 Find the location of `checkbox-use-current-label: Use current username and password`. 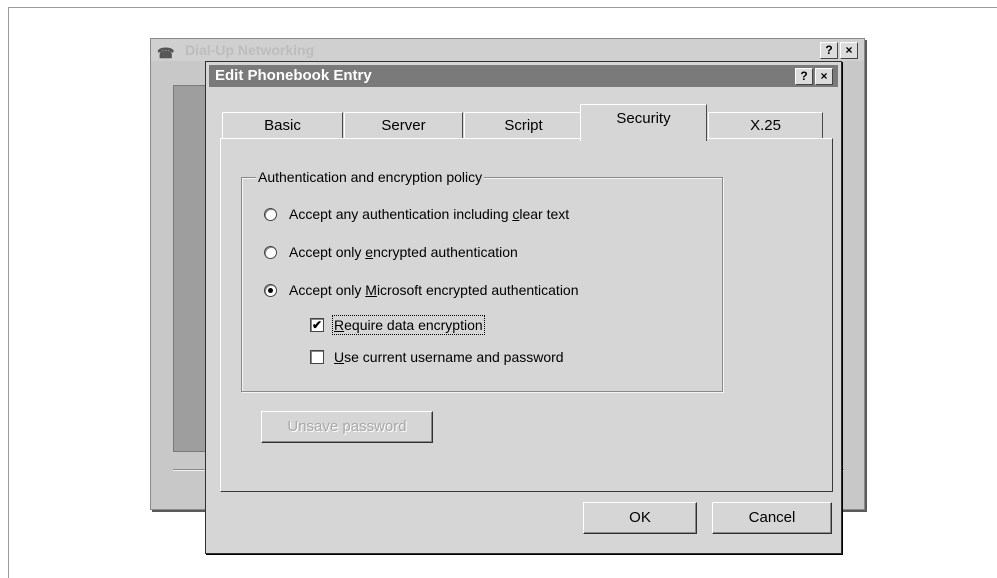

checkbox-use-current-label: Use current username and password is located at coordinates (449, 357).